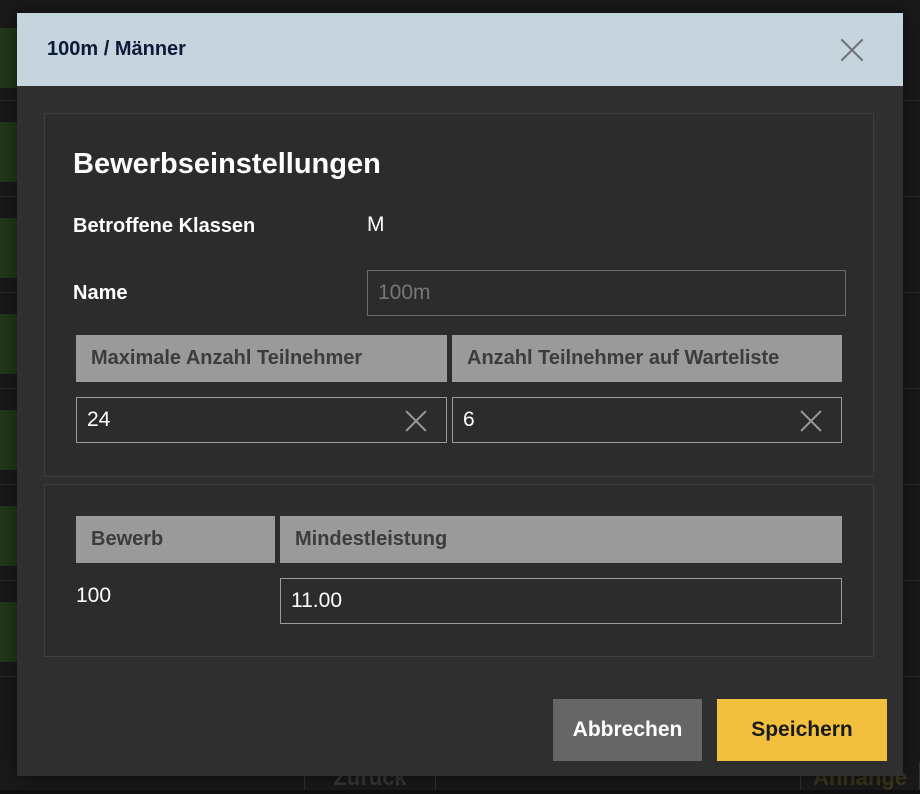 This screenshot has height=794, width=920. Describe the element at coordinates (561, 539) in the screenshot. I see `min-performance-column-header: Mindestleistung` at that location.